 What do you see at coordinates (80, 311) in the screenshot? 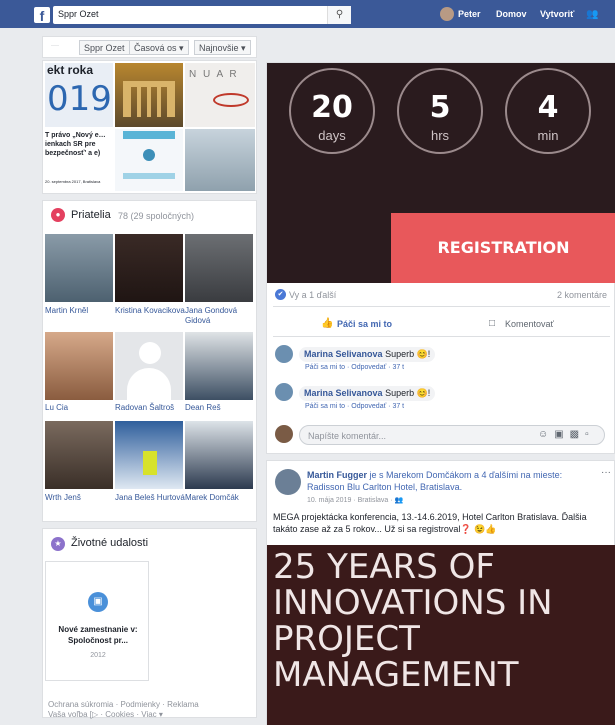
I see `friend-name: Martin Krněl` at bounding box center [80, 311].